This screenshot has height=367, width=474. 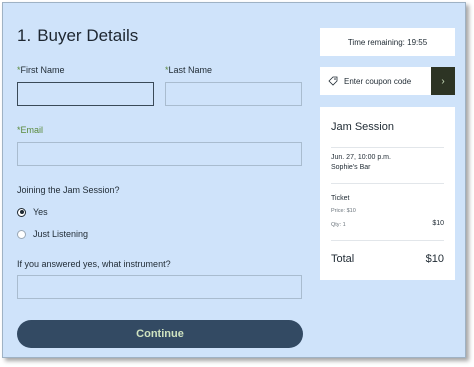 What do you see at coordinates (159, 287) in the screenshot?
I see `instrument-field` at bounding box center [159, 287].